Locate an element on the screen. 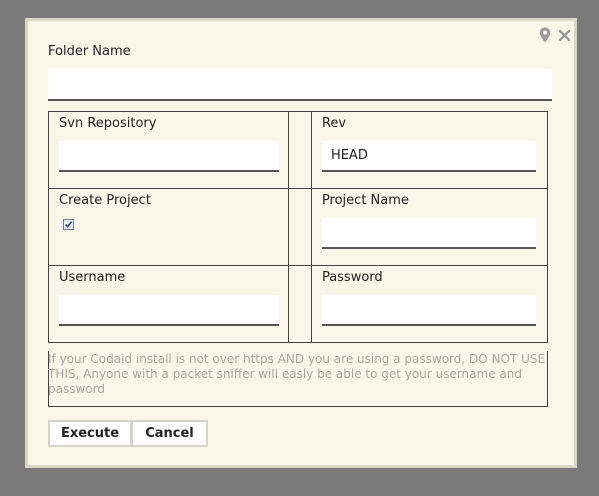  rev-input is located at coordinates (428, 156).